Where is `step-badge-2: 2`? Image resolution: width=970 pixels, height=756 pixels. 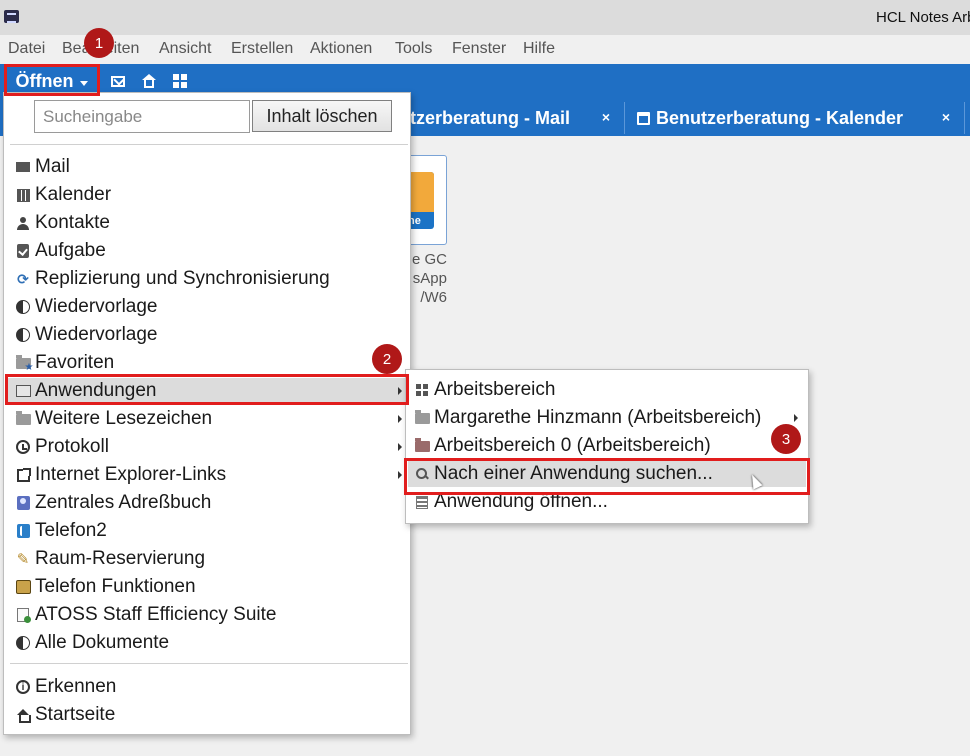
step-badge-2: 2 is located at coordinates (387, 359).